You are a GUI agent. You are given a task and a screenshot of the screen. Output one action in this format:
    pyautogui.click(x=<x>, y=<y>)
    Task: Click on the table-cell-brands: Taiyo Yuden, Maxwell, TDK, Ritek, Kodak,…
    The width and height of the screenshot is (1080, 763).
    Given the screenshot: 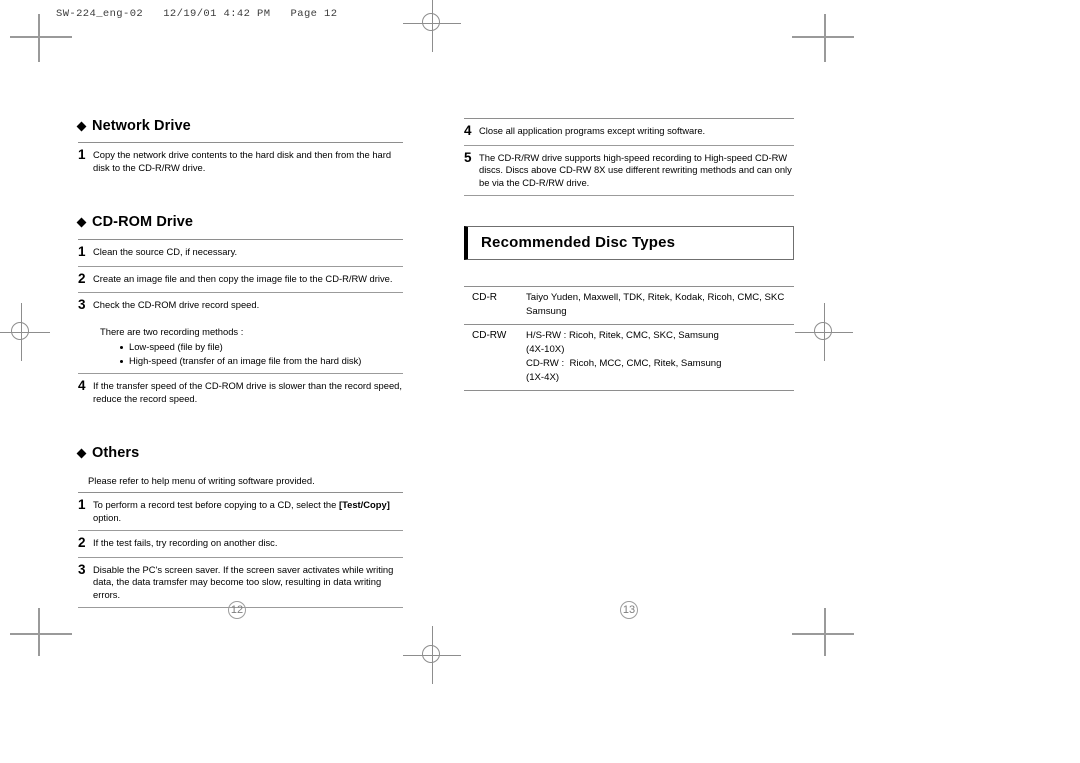 What is the action you would take?
    pyautogui.click(x=660, y=305)
    